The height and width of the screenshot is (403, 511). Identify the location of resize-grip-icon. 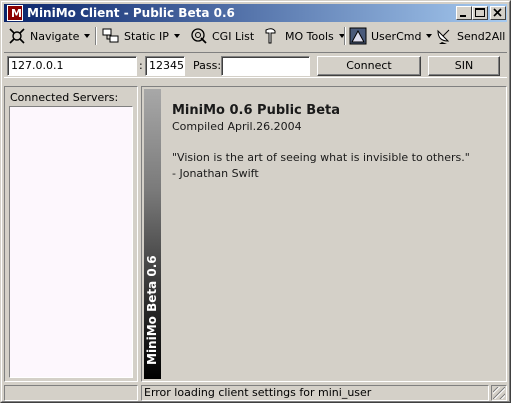
(499, 393).